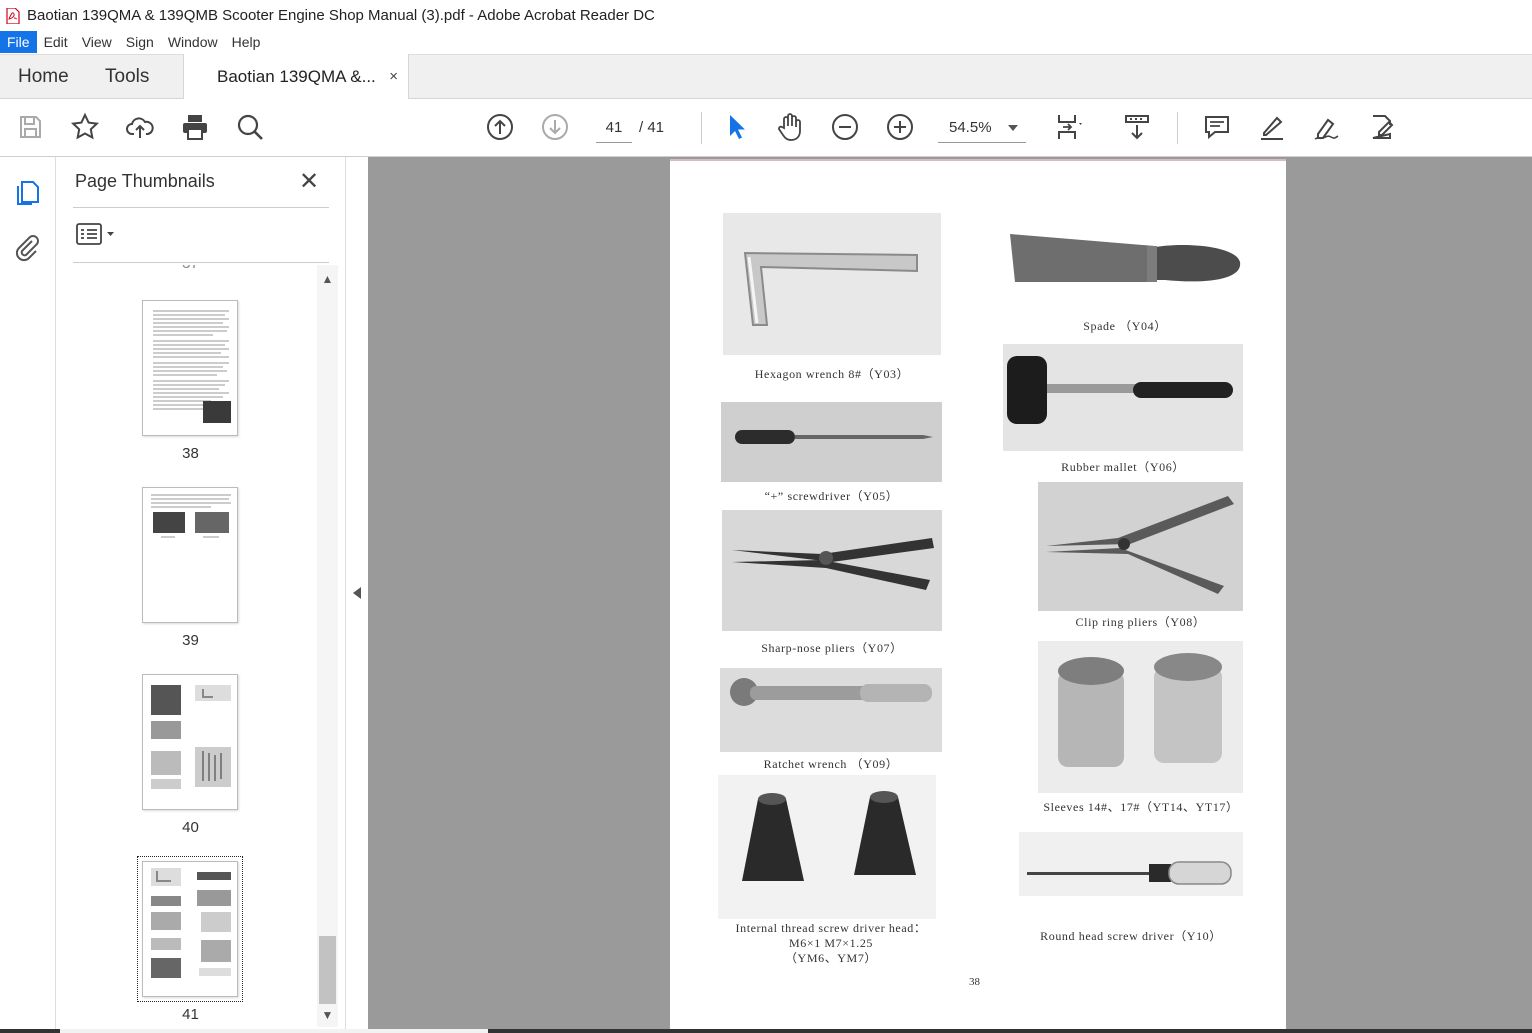 The width and height of the screenshot is (1532, 1033). Describe the element at coordinates (831, 943) in the screenshot. I see `caption-internal-thread-2: M6×1 M7×1.25` at that location.